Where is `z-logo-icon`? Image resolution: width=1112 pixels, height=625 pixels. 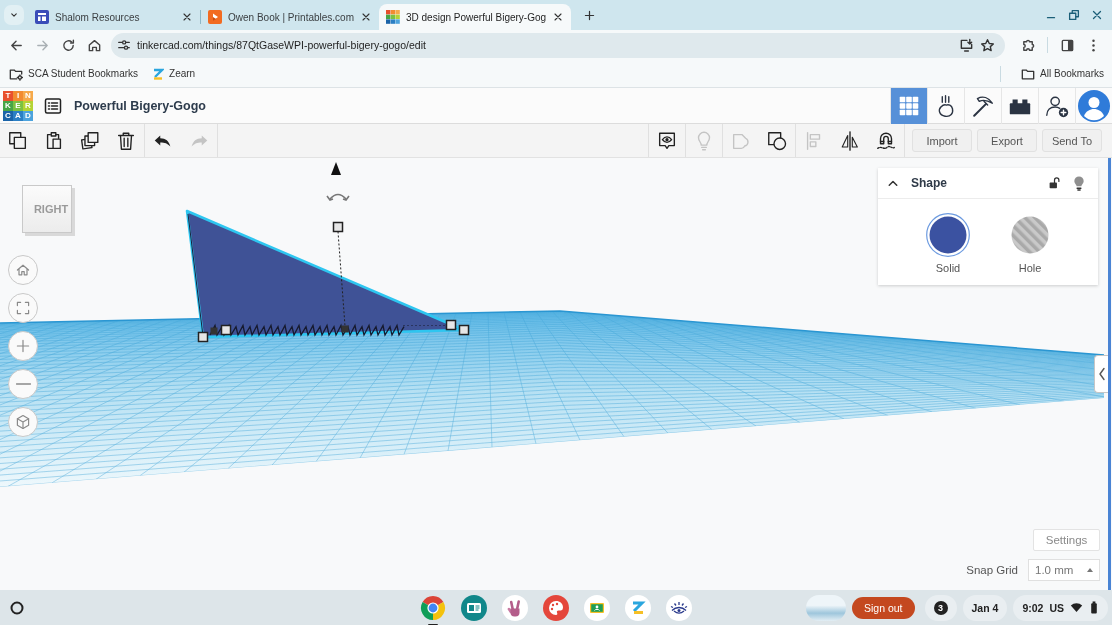
z-logo-icon is located at coordinates (158, 73).